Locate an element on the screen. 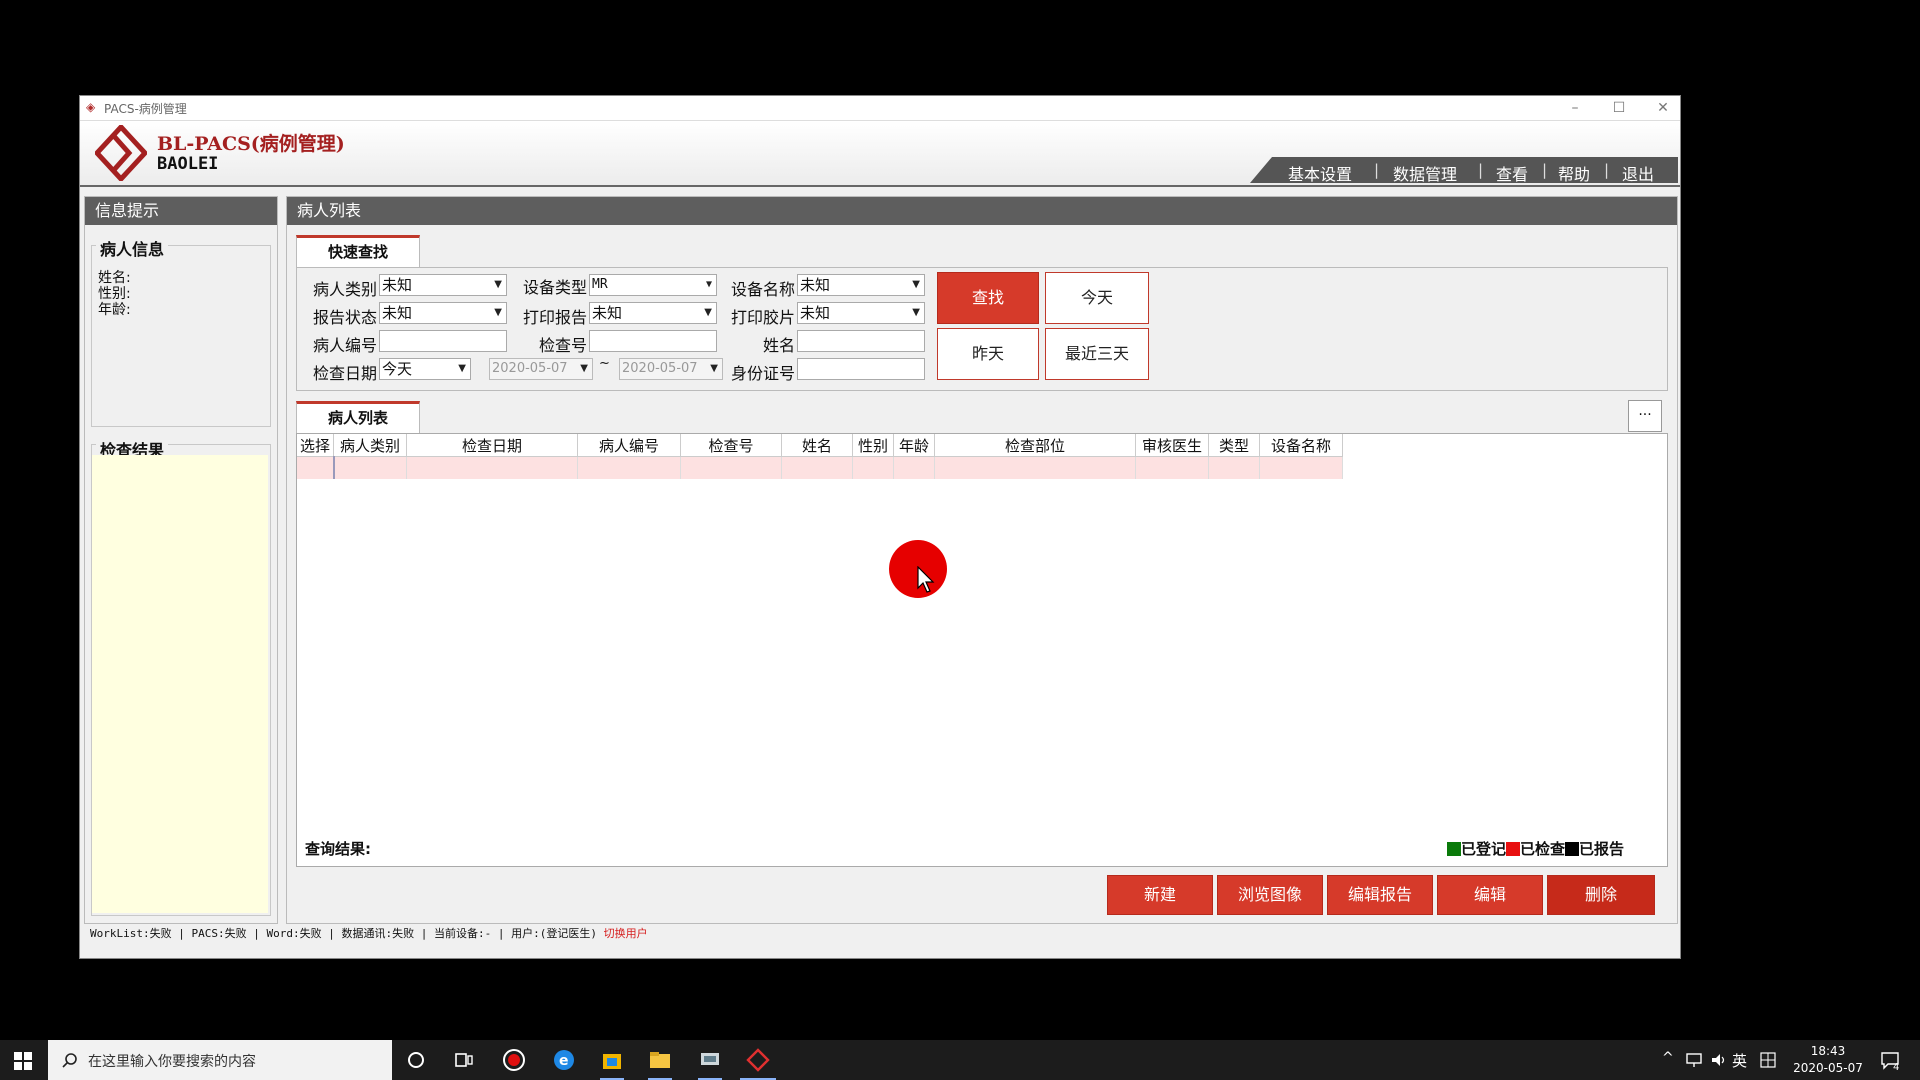  taskbar-search-box: 在这里输入你要搜索的内容 is located at coordinates (220, 1060).